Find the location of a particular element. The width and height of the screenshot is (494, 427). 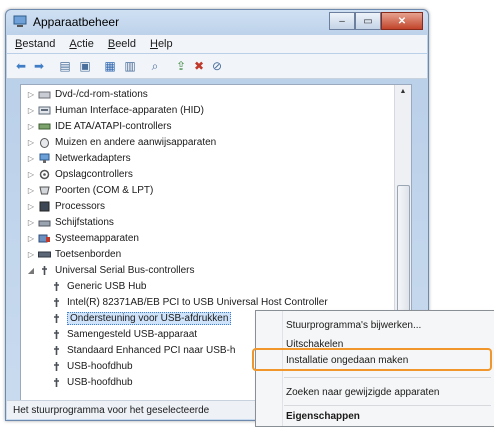

properties-icon: ▤ is located at coordinates (65, 66).